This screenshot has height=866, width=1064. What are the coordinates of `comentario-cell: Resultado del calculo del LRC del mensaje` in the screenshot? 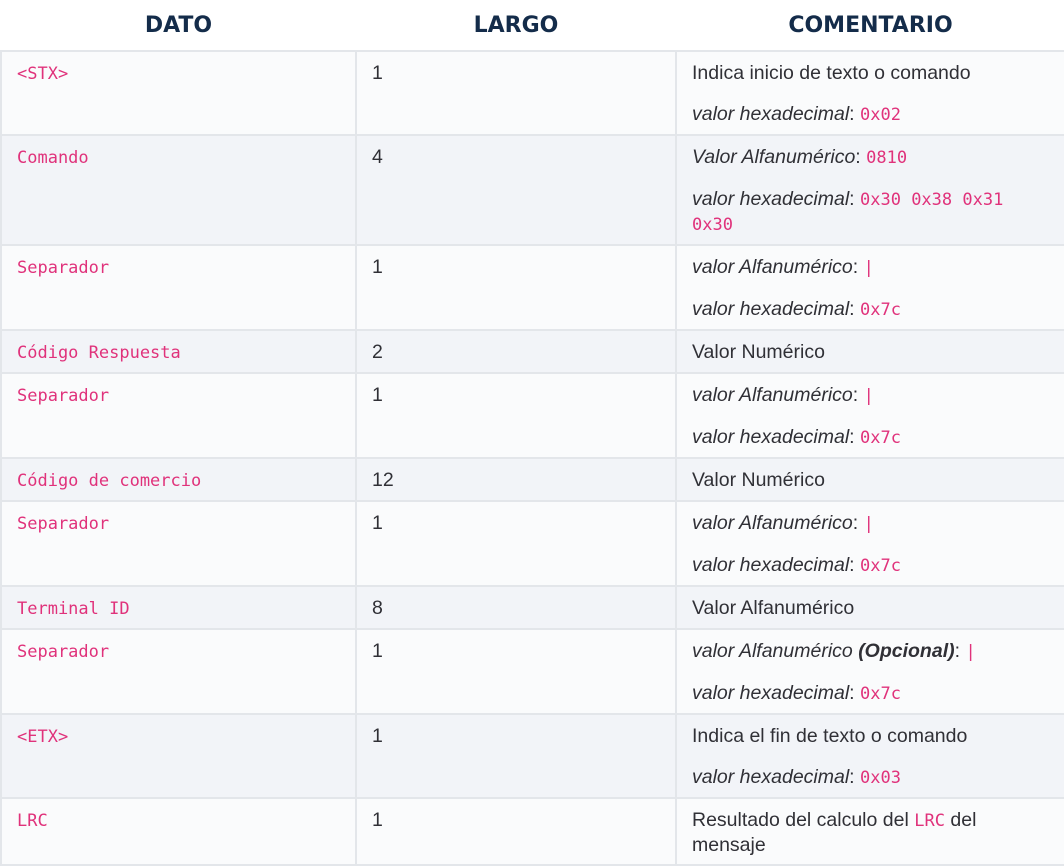 It's located at (869, 831).